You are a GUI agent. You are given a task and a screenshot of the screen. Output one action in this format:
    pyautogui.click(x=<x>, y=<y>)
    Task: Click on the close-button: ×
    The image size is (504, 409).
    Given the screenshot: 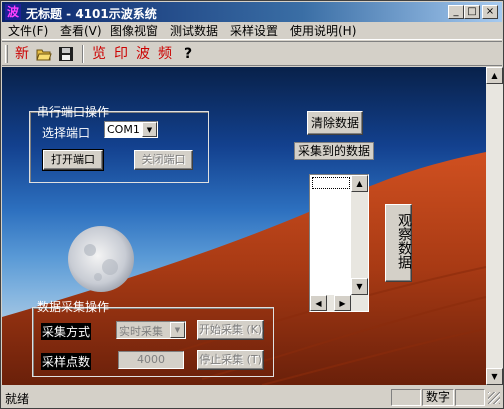 What is the action you would take?
    pyautogui.click(x=490, y=12)
    